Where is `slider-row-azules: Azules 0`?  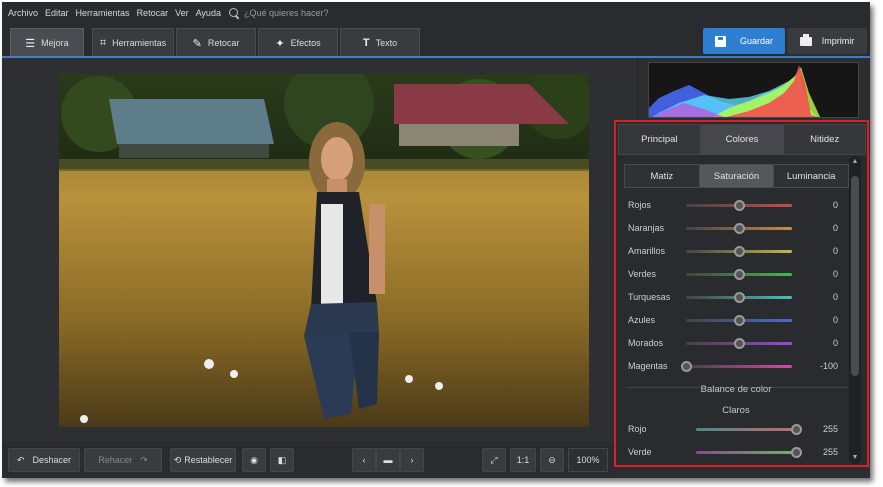 slider-row-azules: Azules 0 is located at coordinates (738, 320).